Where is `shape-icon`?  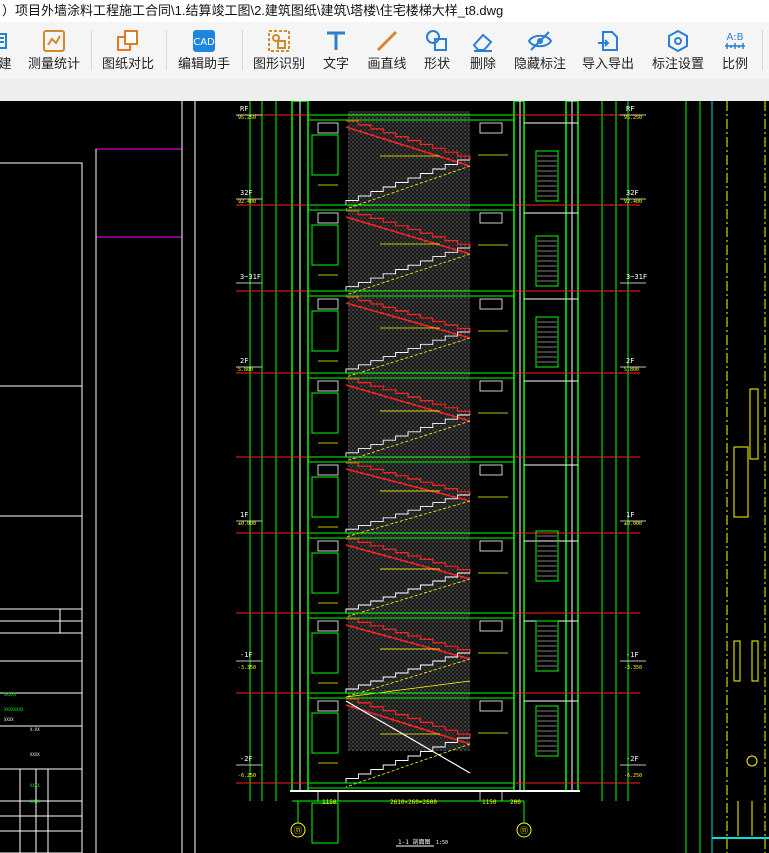 shape-icon is located at coordinates (437, 41).